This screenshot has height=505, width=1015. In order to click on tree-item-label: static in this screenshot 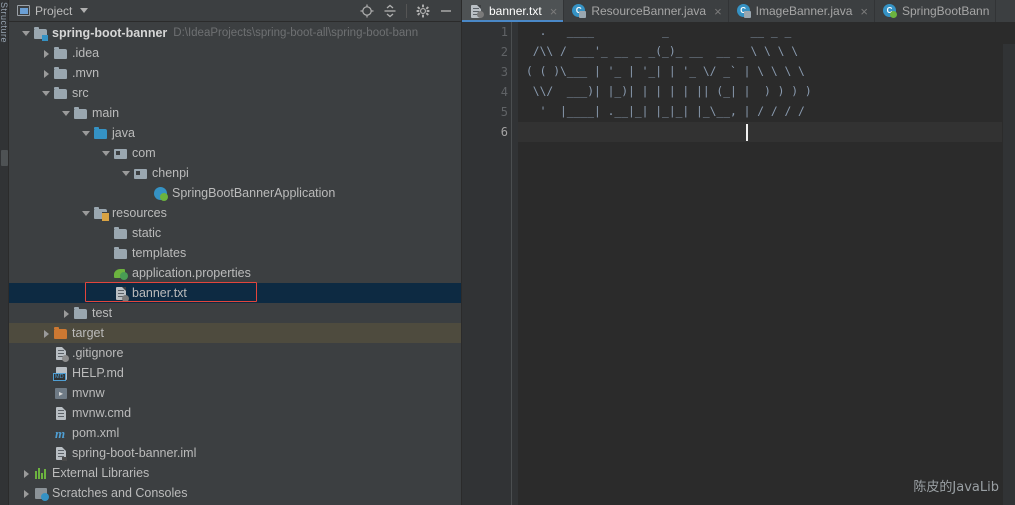, I will do `click(147, 233)`.